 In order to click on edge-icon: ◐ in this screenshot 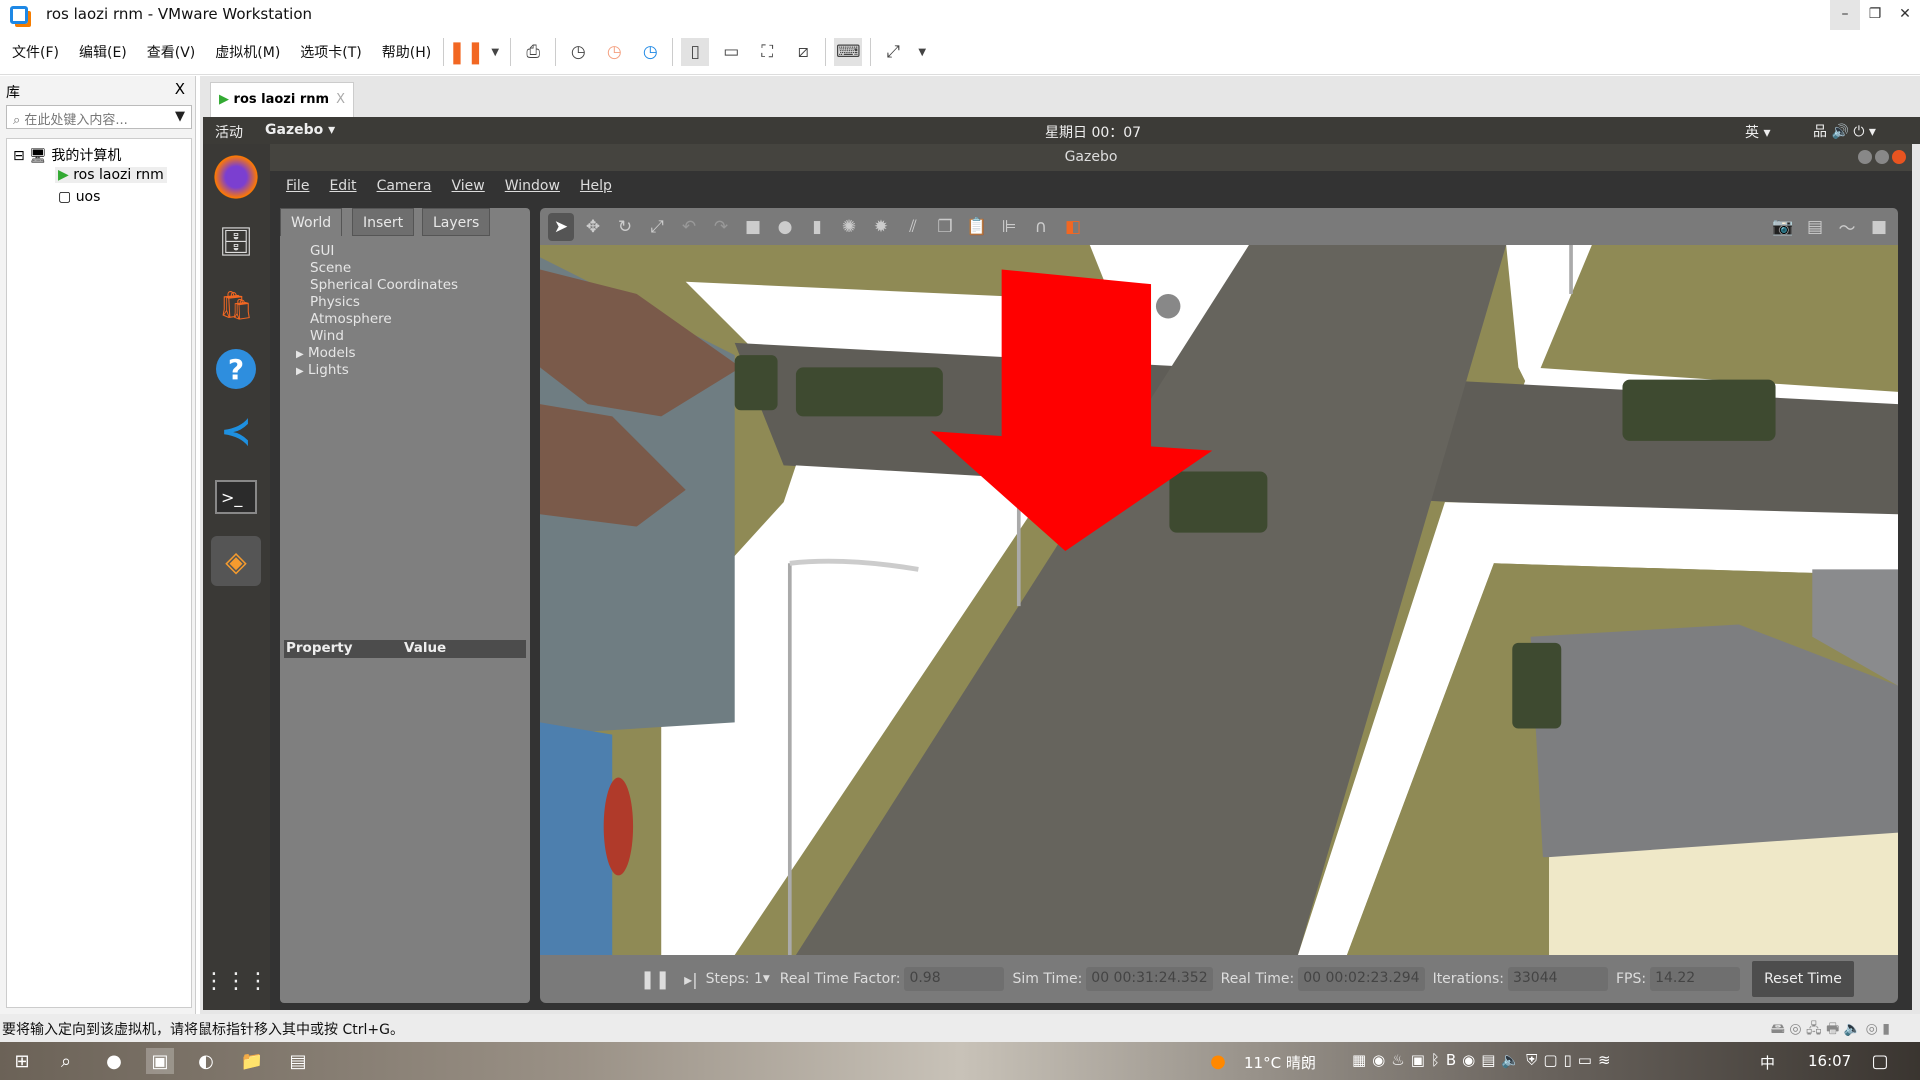, I will do `click(206, 1061)`.